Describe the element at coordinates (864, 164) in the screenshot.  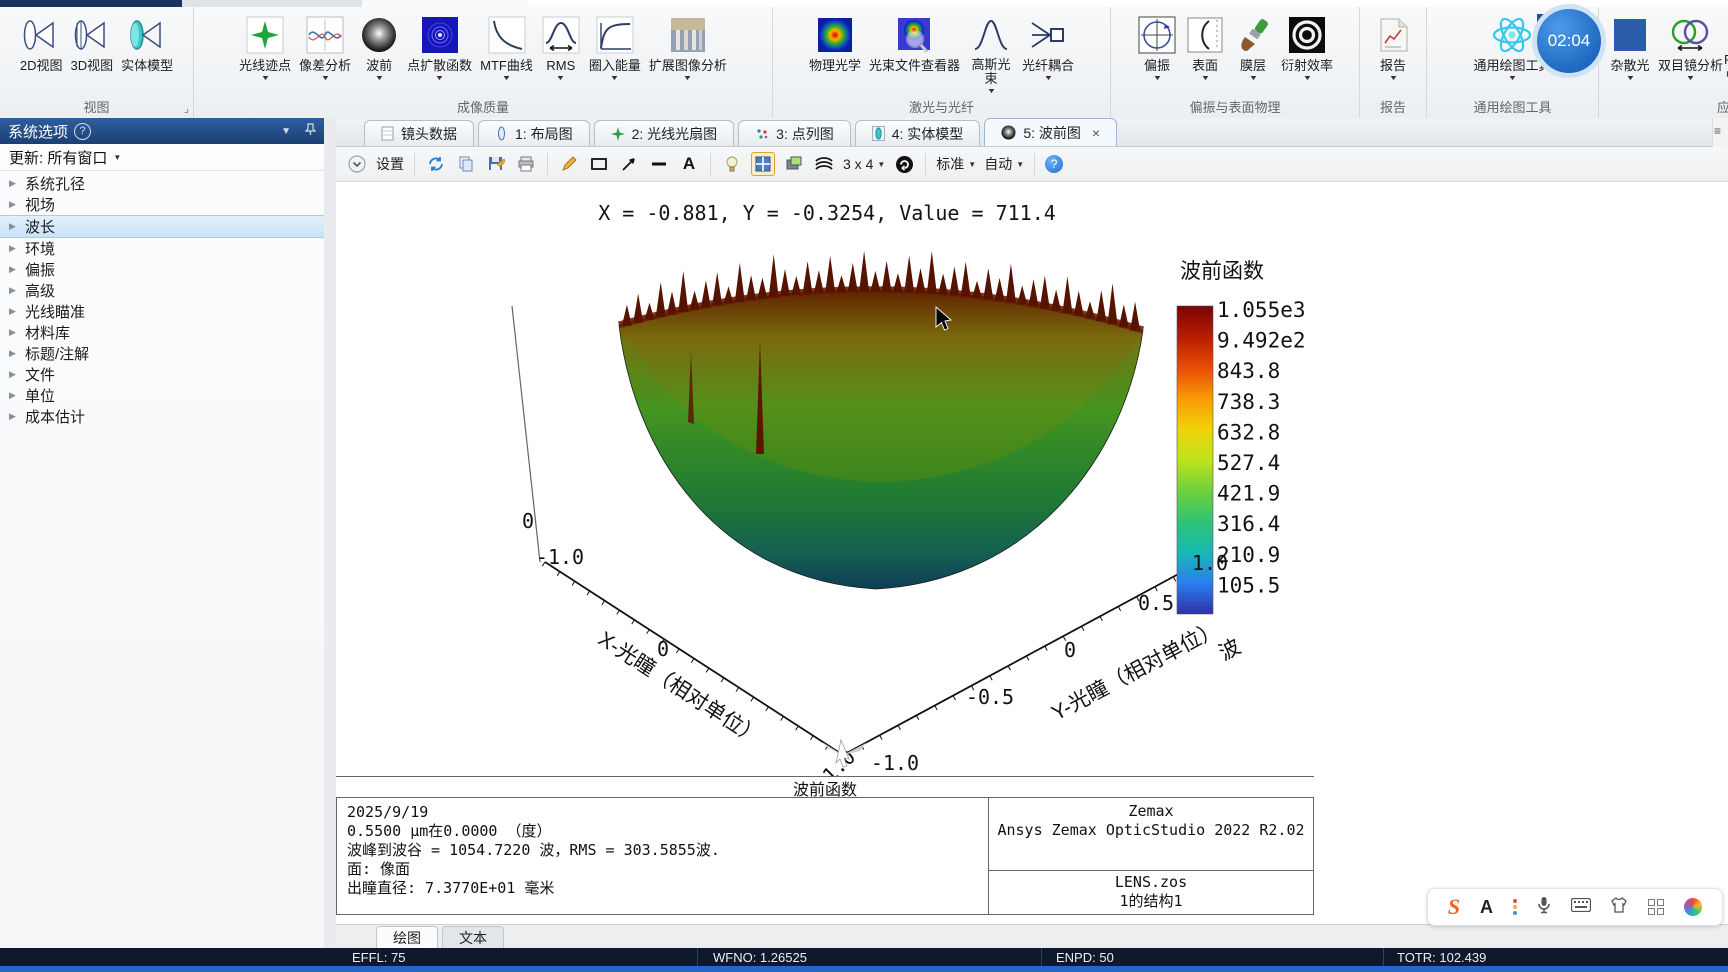
I see `grid-size-dropdown: 3 x 4 ▼` at that location.